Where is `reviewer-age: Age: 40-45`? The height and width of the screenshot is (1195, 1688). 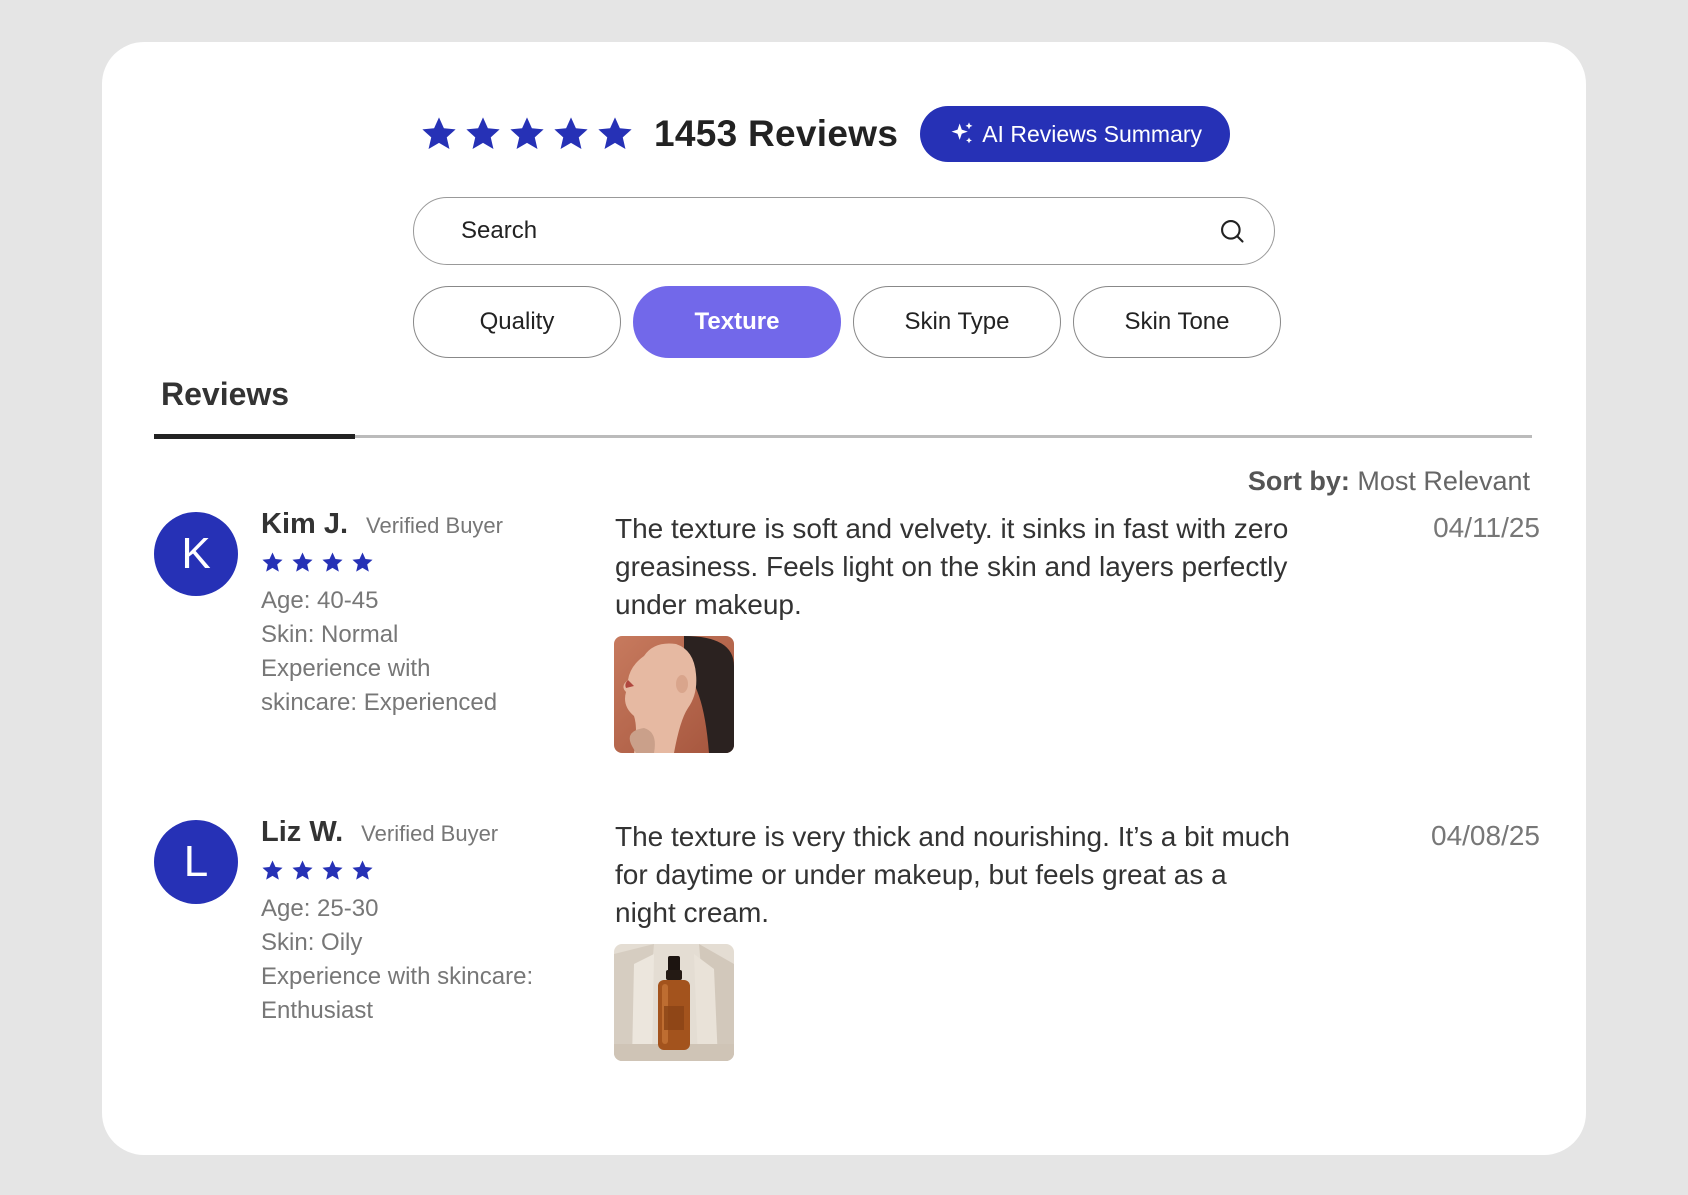 reviewer-age: Age: 40-45 is located at coordinates (320, 600).